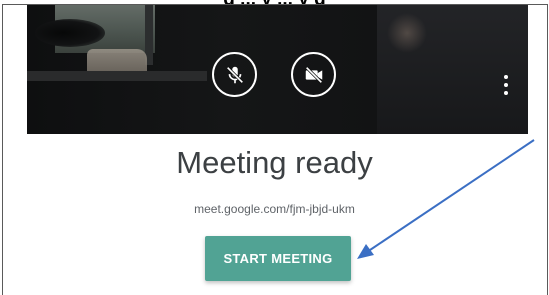 The image size is (549, 295). I want to click on video-shadow, so click(70, 33).